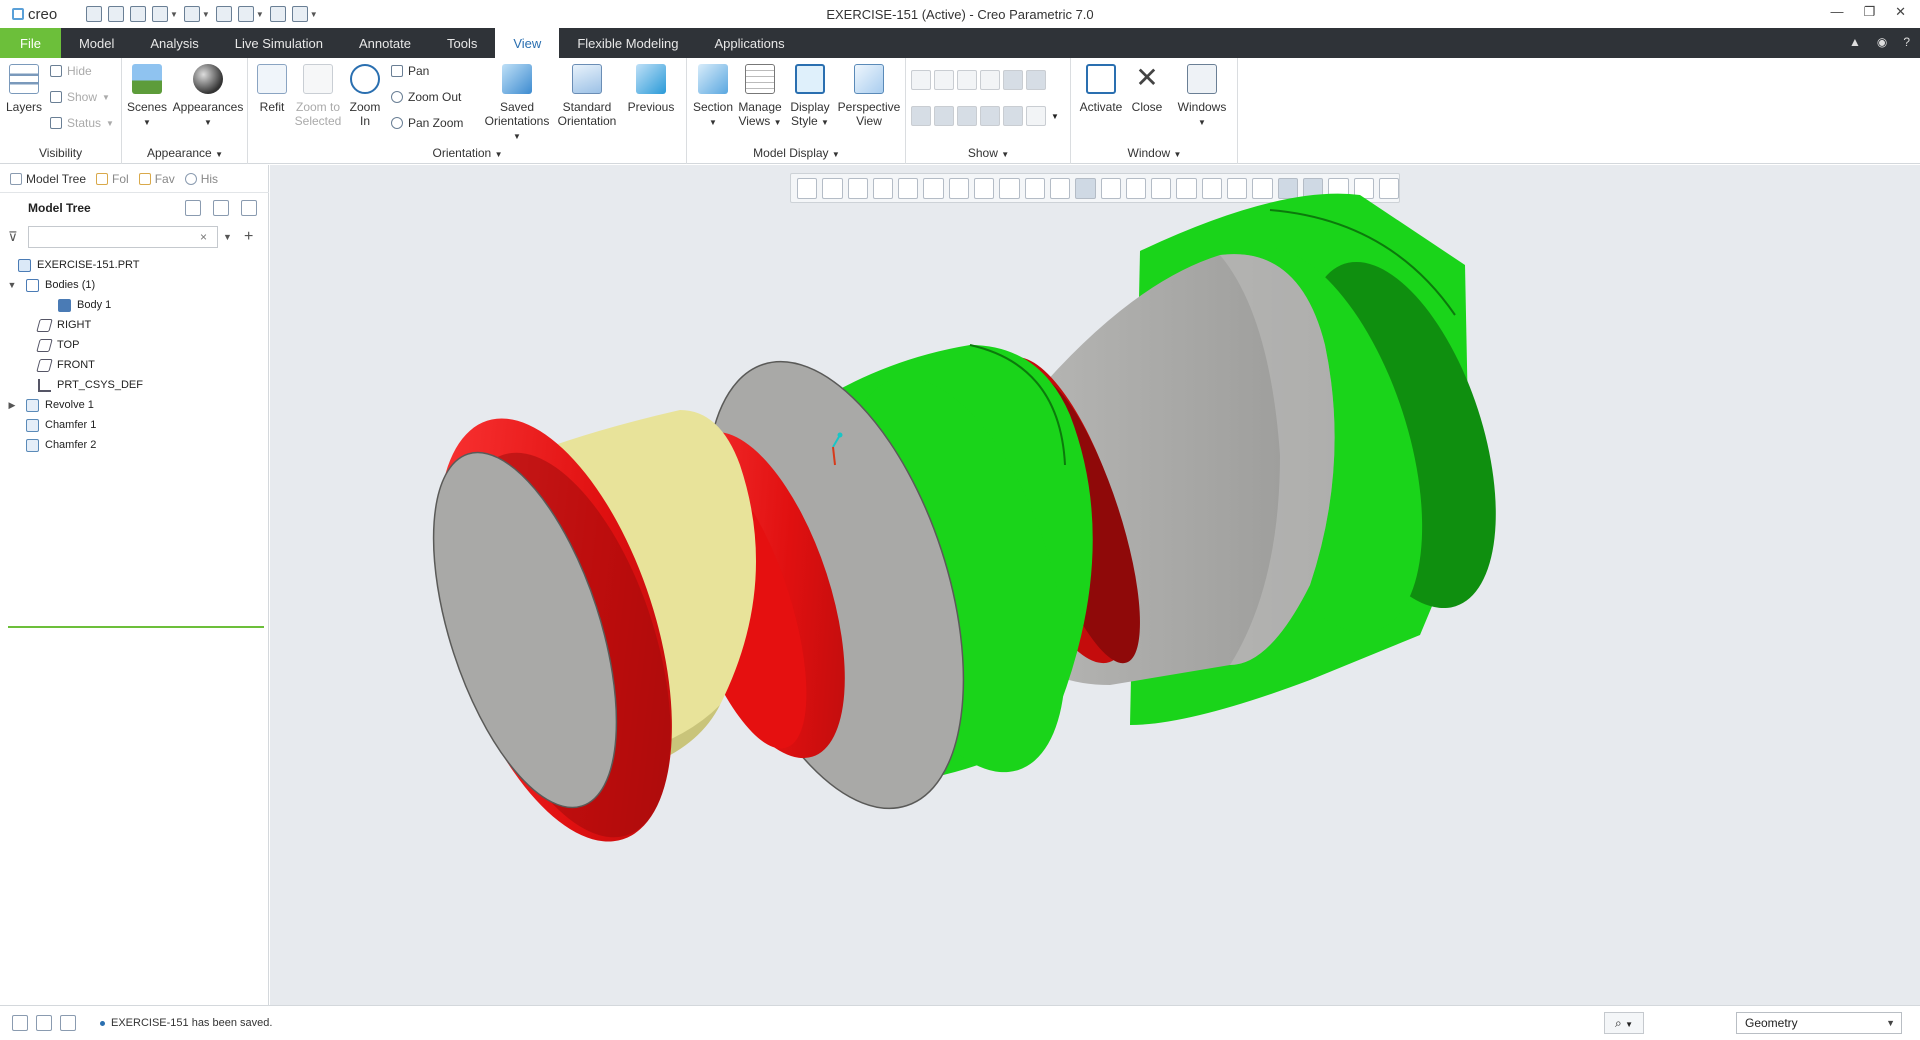 This screenshot has width=1920, height=1040. What do you see at coordinates (365, 96) in the screenshot?
I see `zoom-in-button: Zoom In` at bounding box center [365, 96].